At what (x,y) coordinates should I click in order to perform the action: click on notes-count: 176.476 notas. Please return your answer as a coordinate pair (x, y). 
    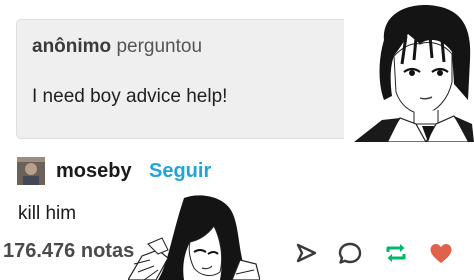
    Looking at the image, I should click on (68, 251).